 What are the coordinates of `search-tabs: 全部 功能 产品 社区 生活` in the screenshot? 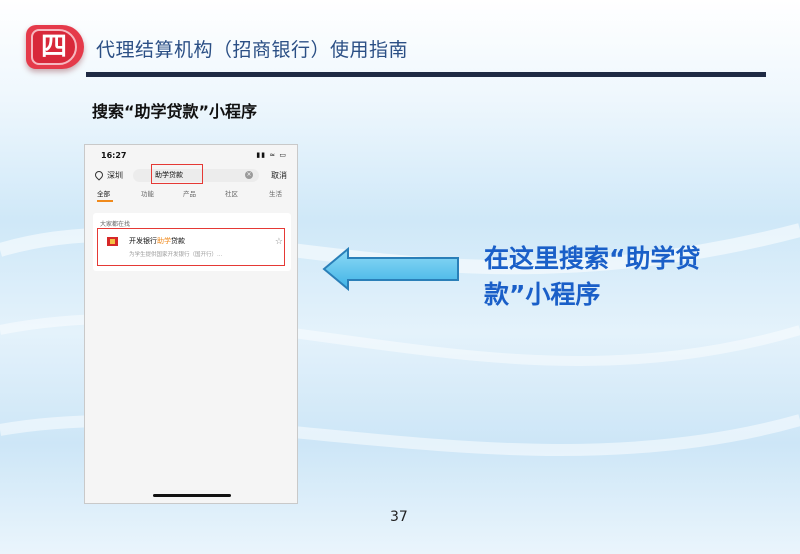 It's located at (192, 195).